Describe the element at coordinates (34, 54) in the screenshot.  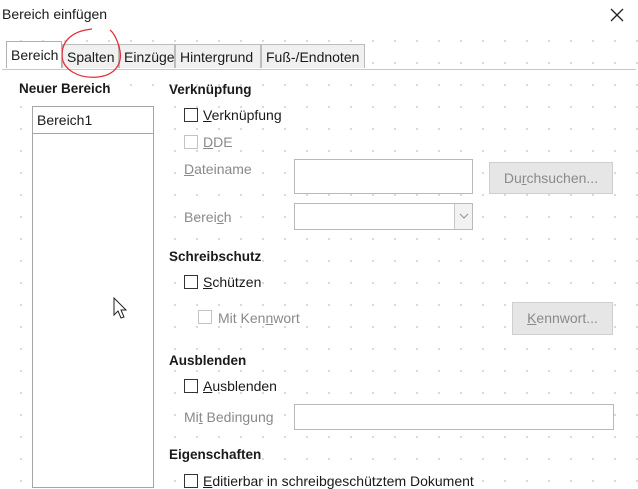
I see `tab-bereich: Bereich` at that location.